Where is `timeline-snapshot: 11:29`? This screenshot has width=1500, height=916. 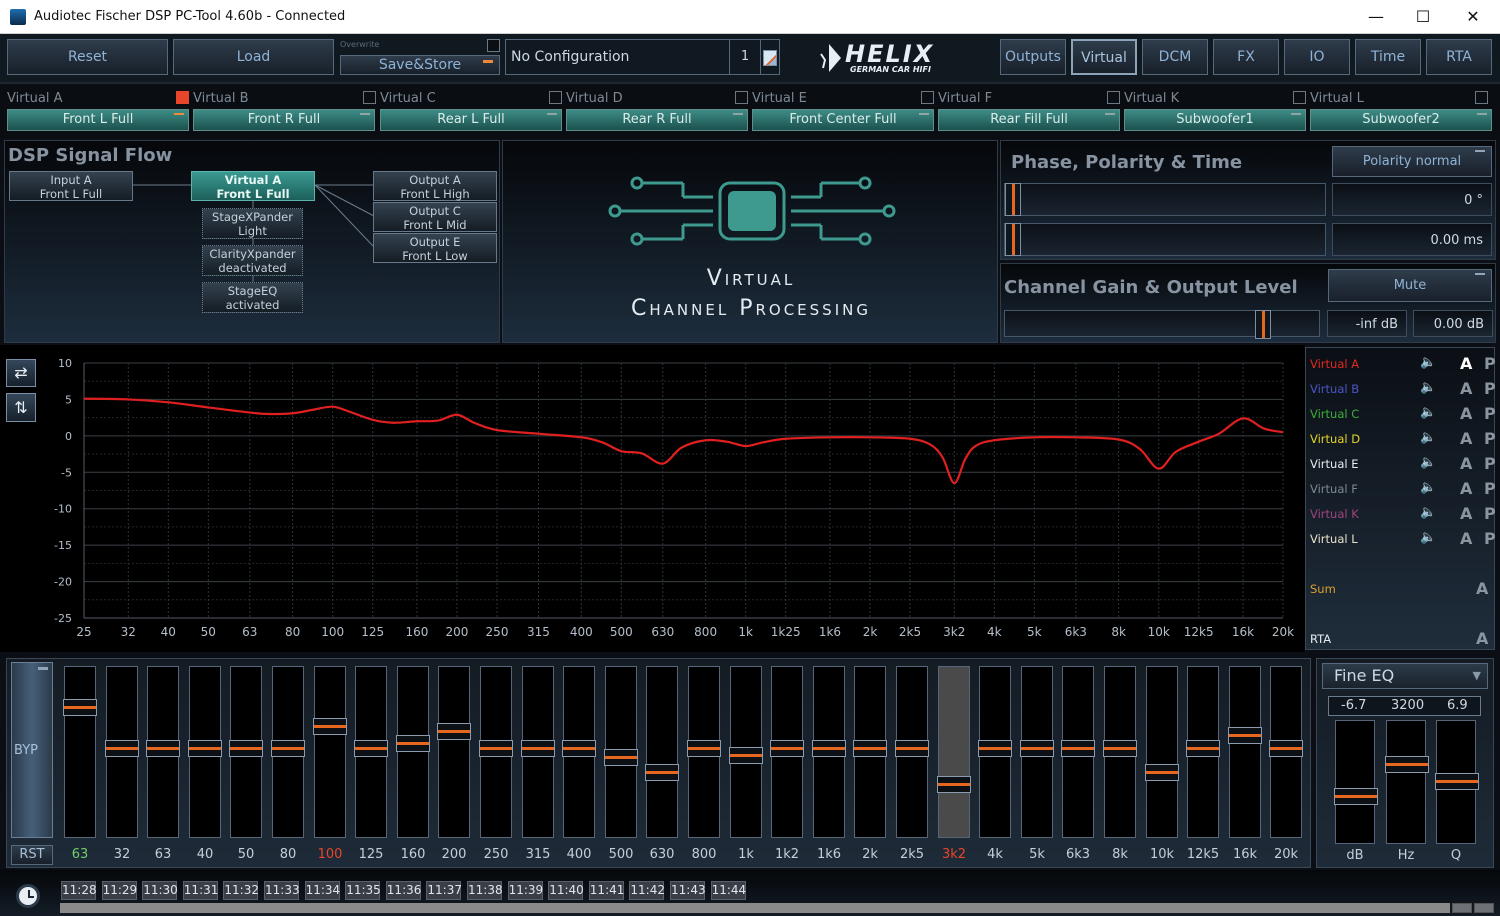
timeline-snapshot: 11:29 is located at coordinates (119, 890).